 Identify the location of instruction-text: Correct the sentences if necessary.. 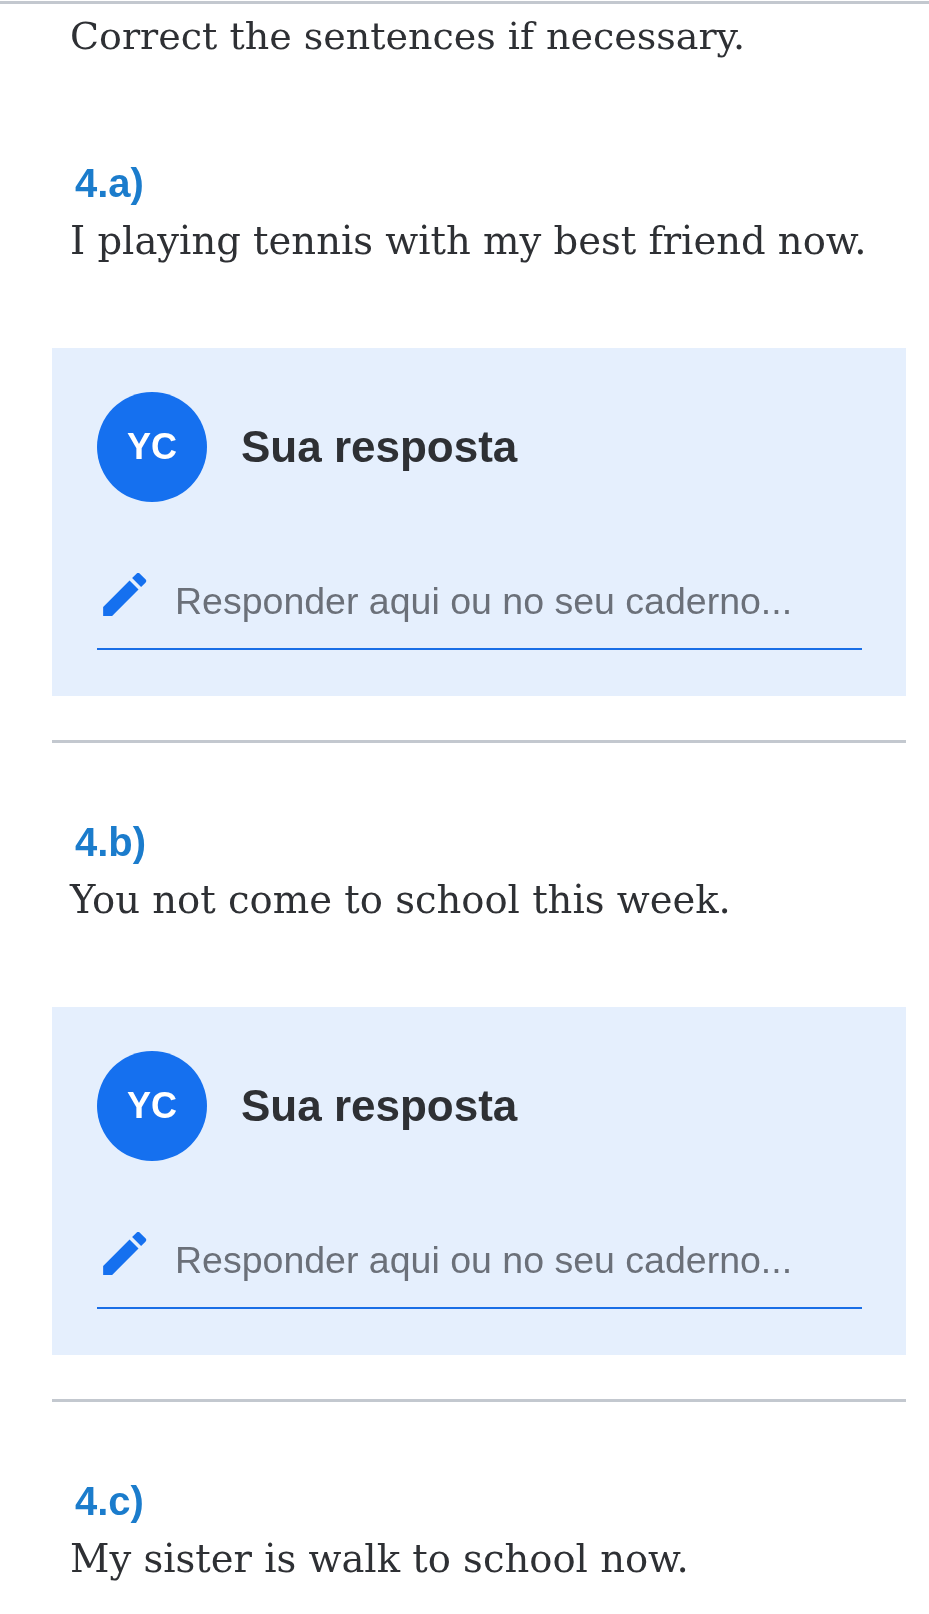
(407, 36).